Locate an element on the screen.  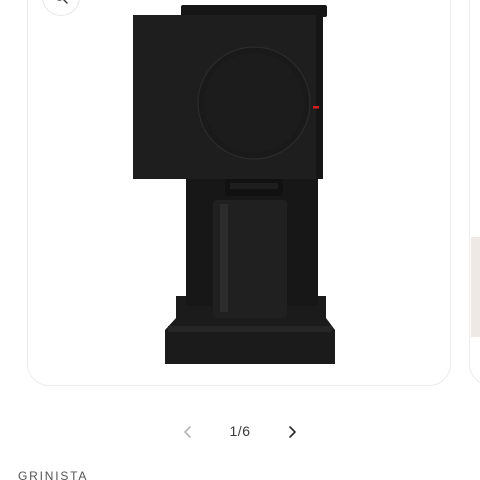
chevron-right-icon is located at coordinates (292, 432).